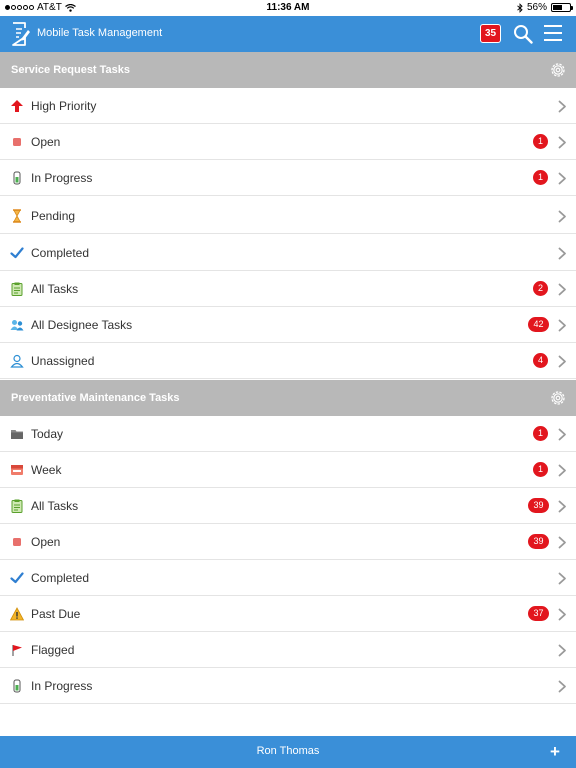 The height and width of the screenshot is (768, 576). I want to click on search-icon, so click(523, 34).